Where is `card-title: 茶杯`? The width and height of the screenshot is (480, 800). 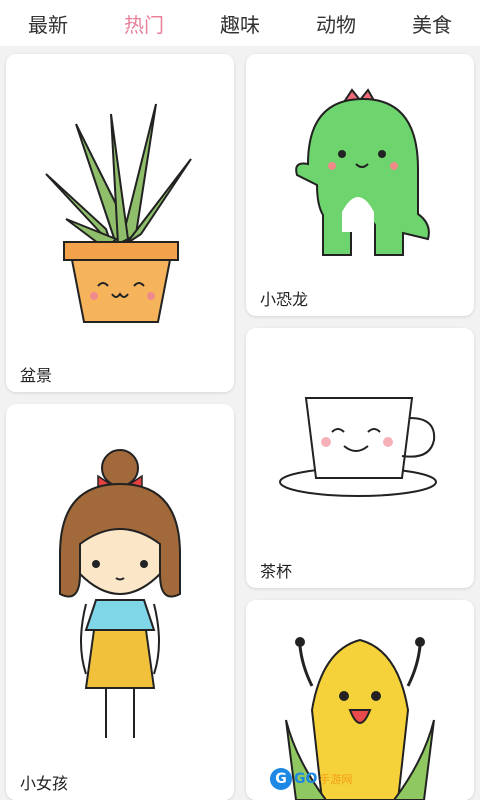 card-title: 茶杯 is located at coordinates (276, 571).